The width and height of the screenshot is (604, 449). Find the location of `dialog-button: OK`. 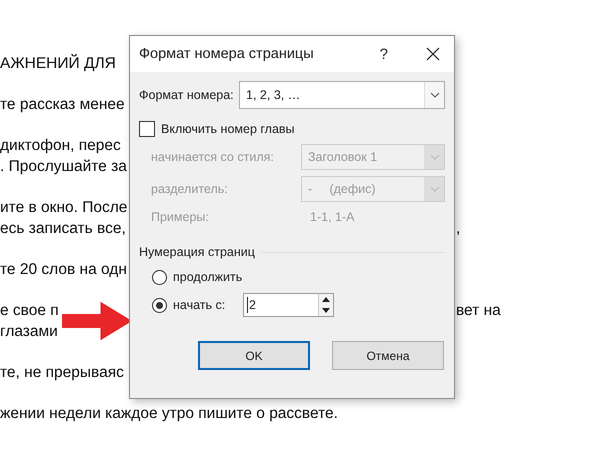

dialog-button: OK is located at coordinates (254, 355).